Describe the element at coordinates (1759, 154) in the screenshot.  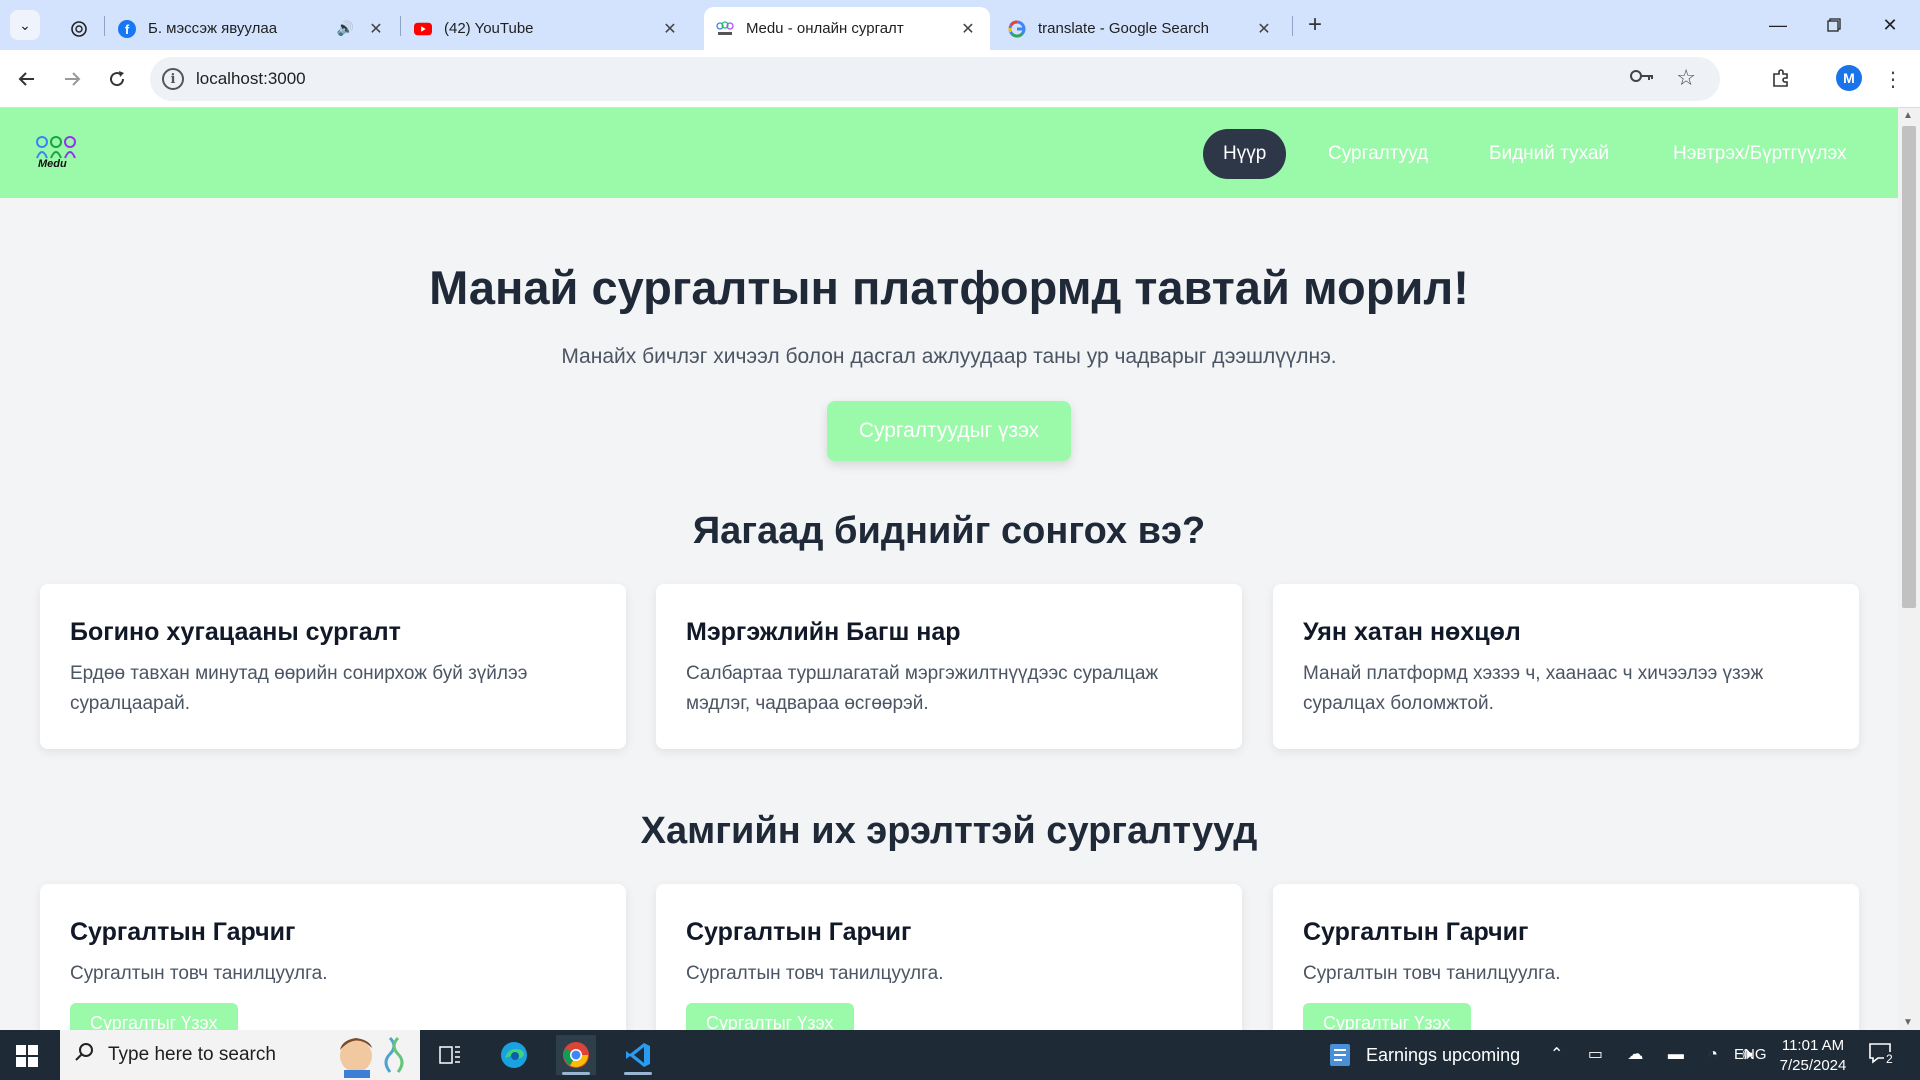
I see `nav-link-login: Нэвтрэх/Бүртгүүлэх` at that location.